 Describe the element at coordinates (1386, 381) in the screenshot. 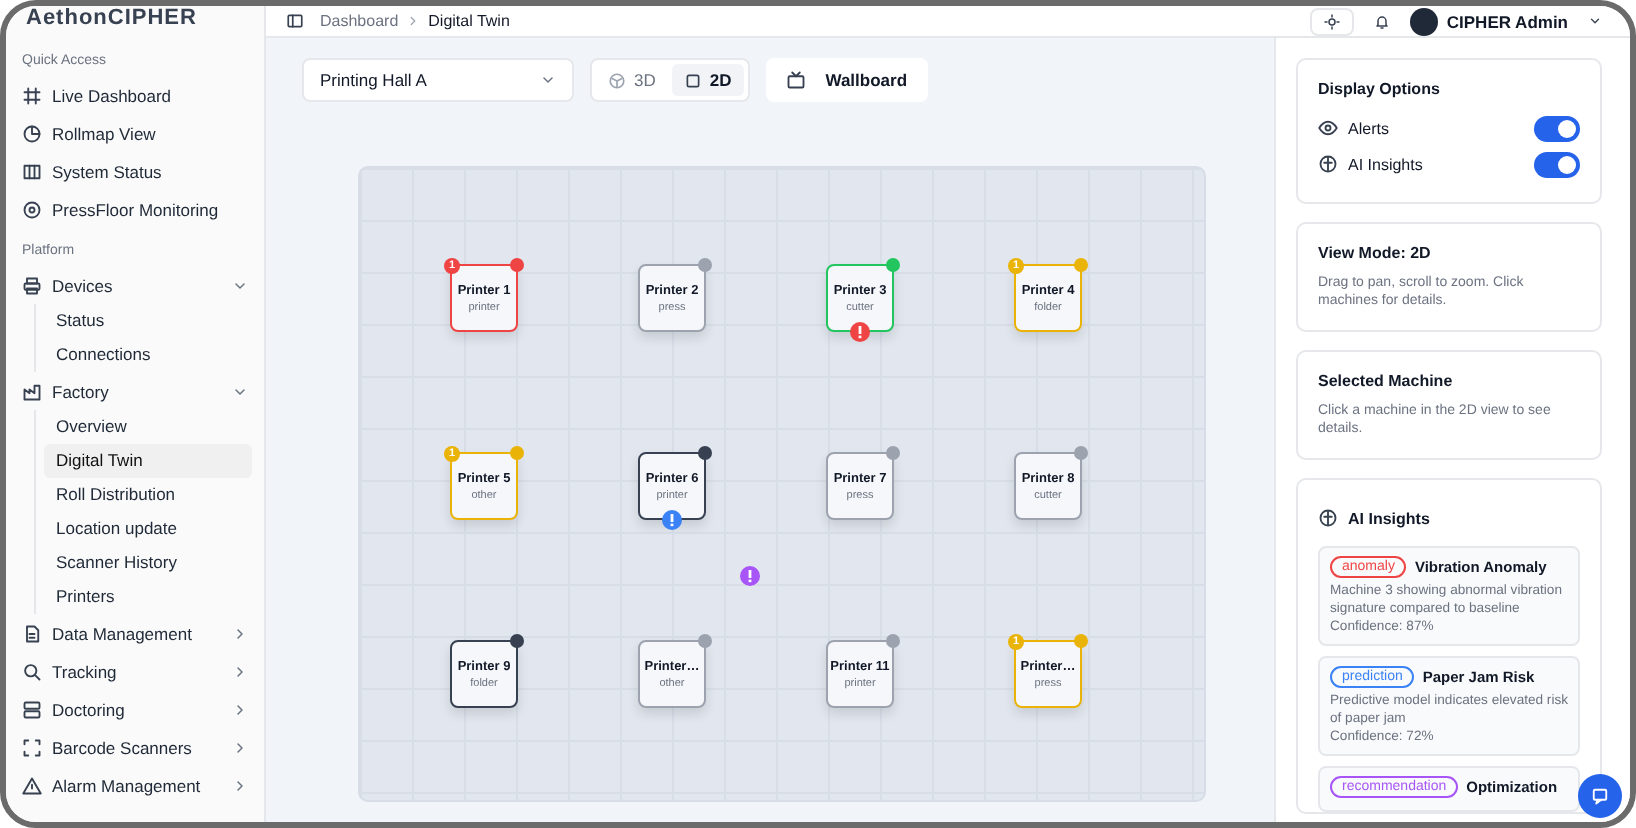

I see `card-title: Selected Machine` at that location.